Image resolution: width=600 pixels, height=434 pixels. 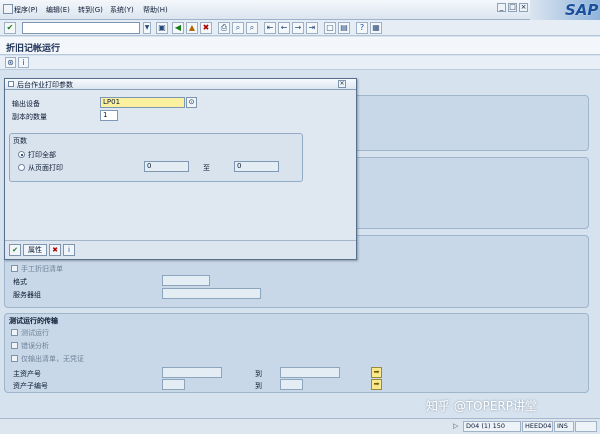 What do you see at coordinates (537, 426) in the screenshot?
I see `server-info: HEED04` at bounding box center [537, 426].